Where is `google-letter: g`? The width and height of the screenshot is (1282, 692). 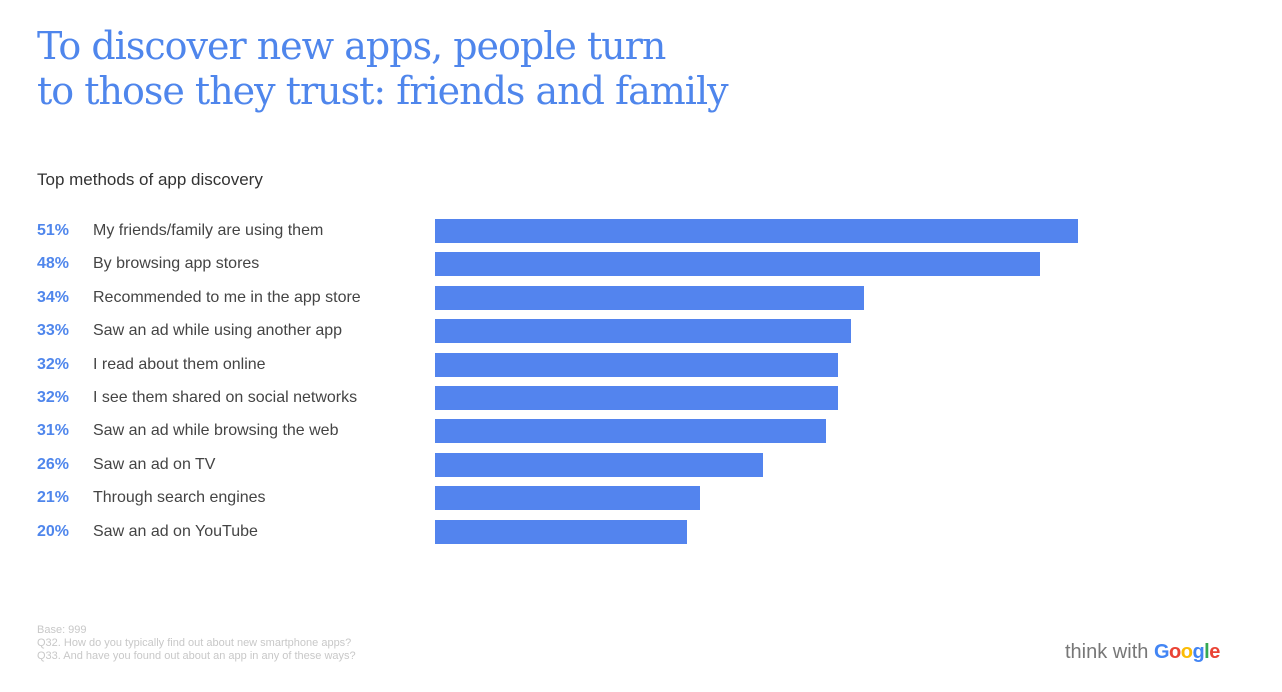
google-letter: g is located at coordinates (1198, 652).